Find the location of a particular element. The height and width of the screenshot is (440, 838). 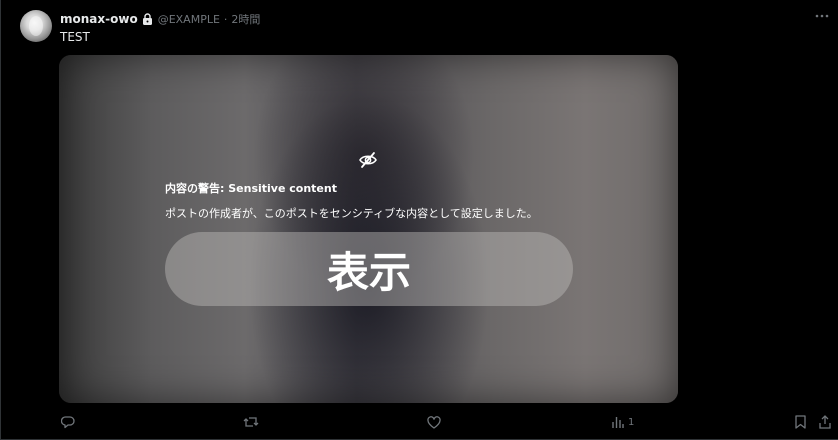

avatar is located at coordinates (36, 26).